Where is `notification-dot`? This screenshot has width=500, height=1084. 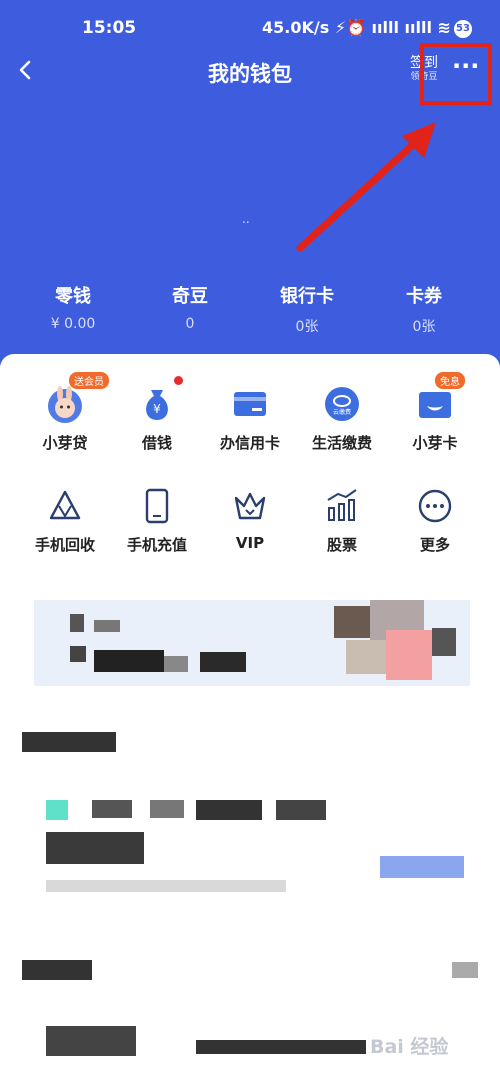
notification-dot is located at coordinates (178, 380).